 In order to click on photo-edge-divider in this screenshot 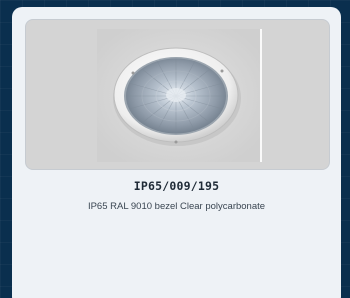, I will do `click(261, 95)`.